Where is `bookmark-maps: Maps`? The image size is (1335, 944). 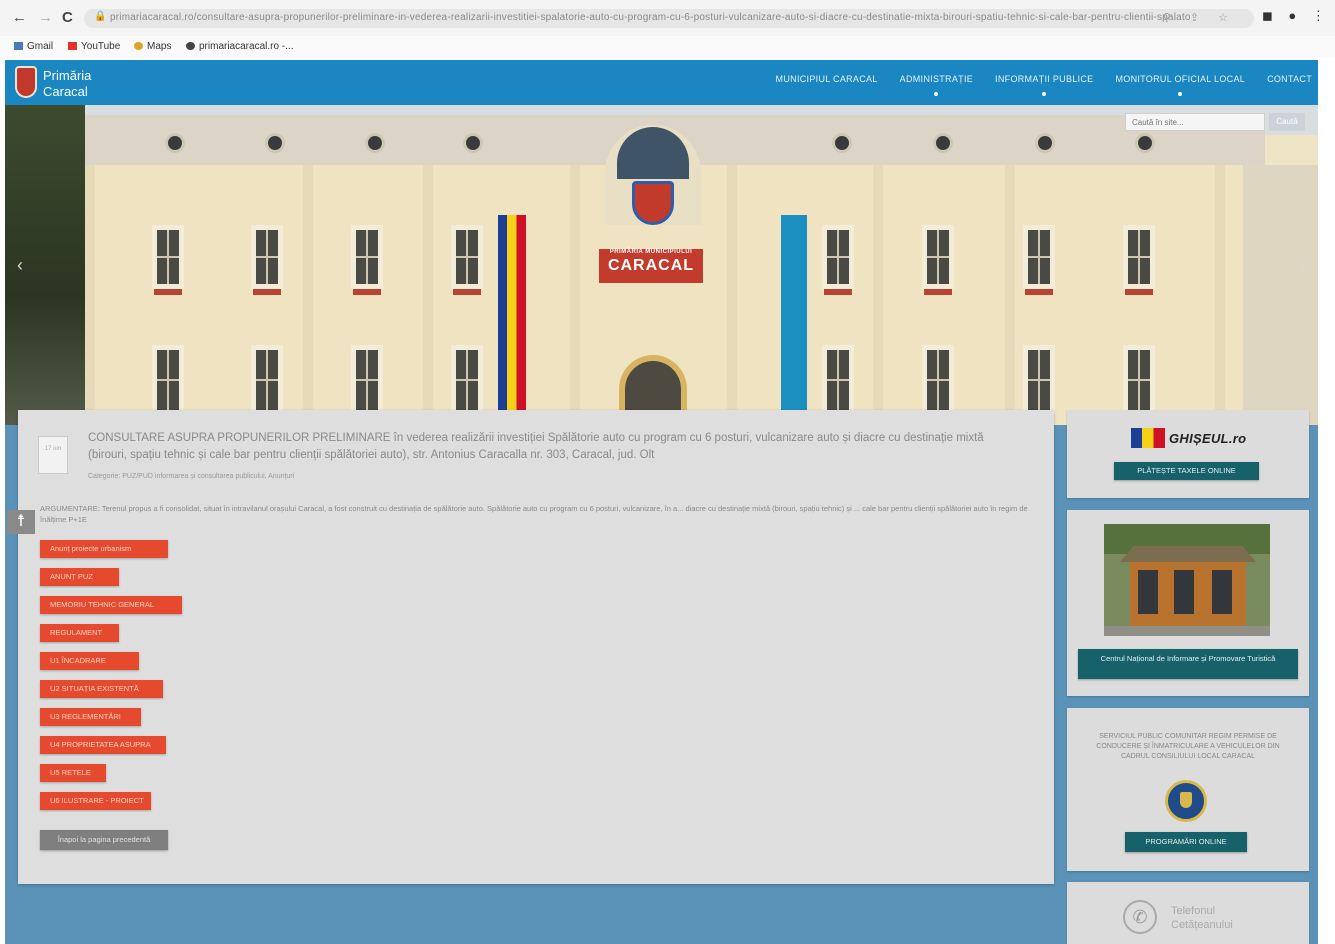
bookmark-maps: Maps is located at coordinates (152, 46).